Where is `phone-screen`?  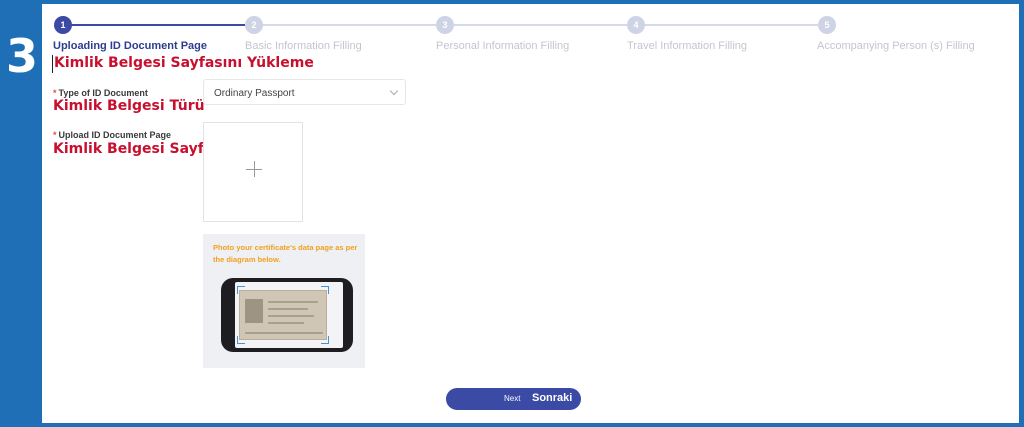
phone-screen is located at coordinates (289, 315).